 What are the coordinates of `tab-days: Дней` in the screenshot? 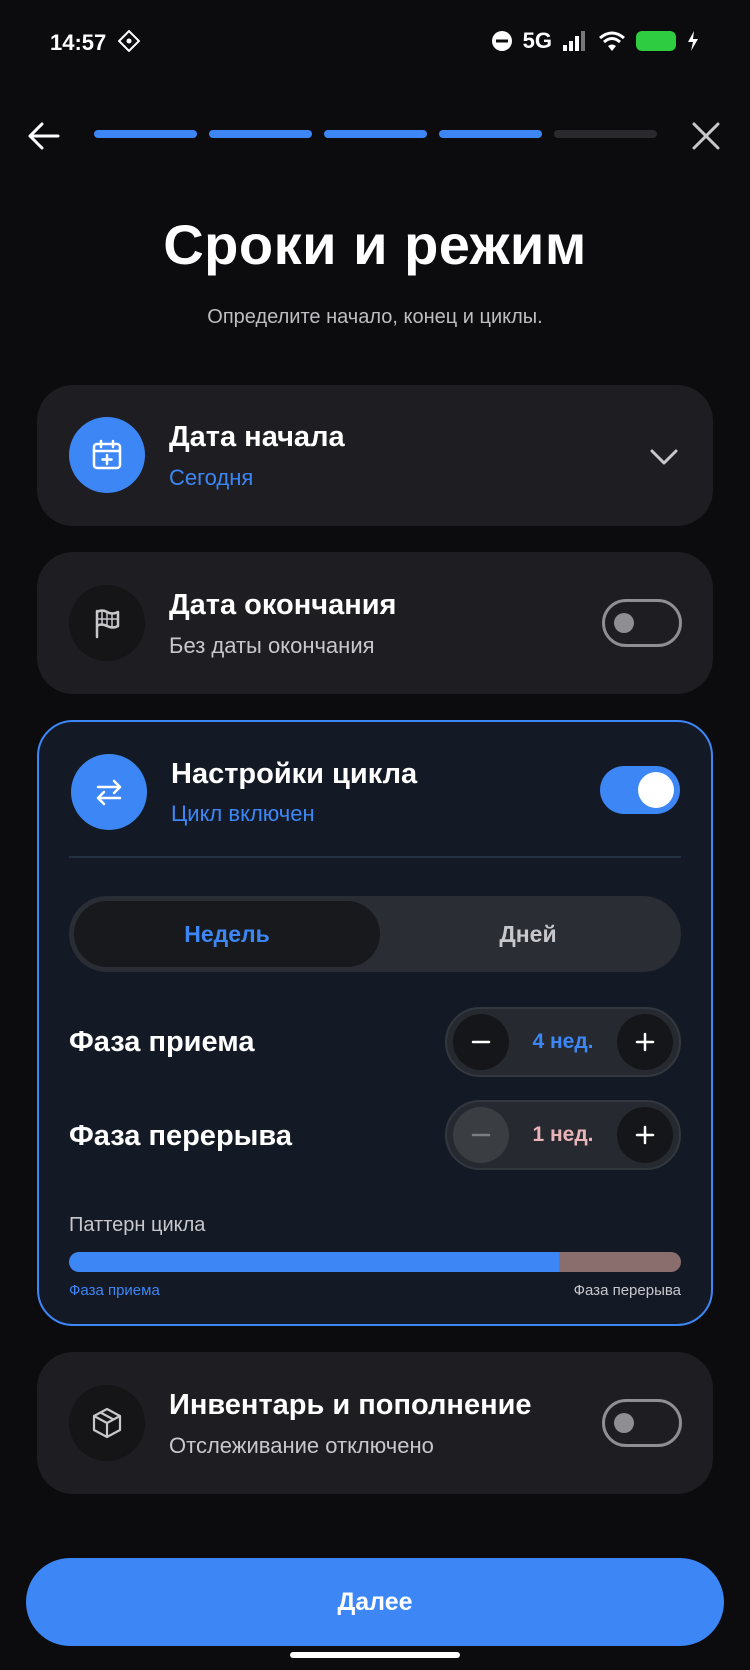 It's located at (528, 934).